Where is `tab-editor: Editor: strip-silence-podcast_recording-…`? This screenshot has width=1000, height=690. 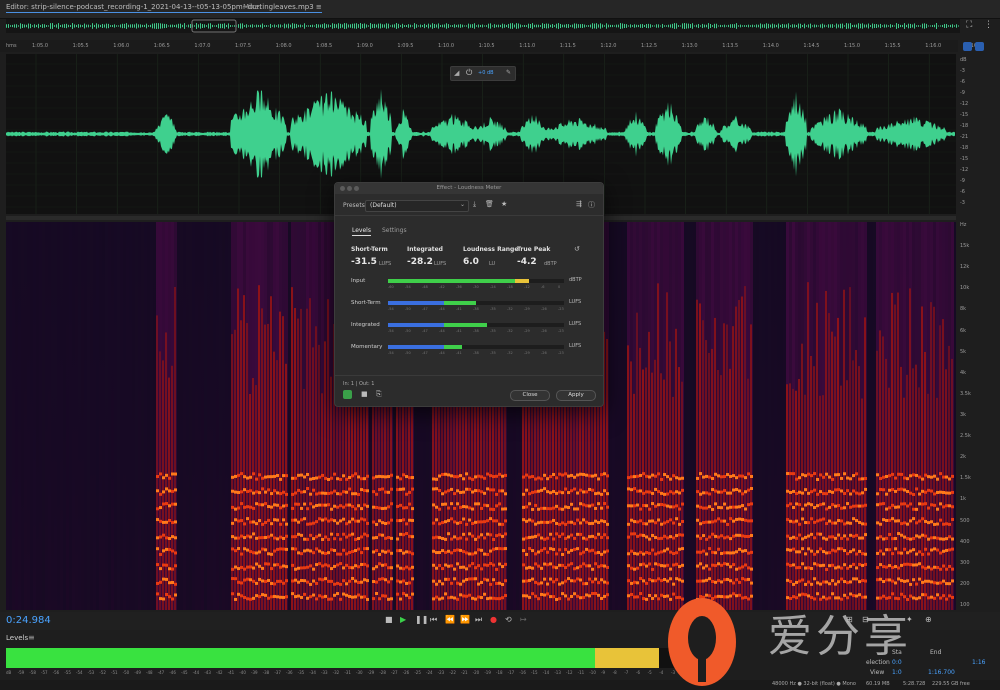
tab-editor: Editor: strip-silence-podcast_recording-… is located at coordinates (164, 8).